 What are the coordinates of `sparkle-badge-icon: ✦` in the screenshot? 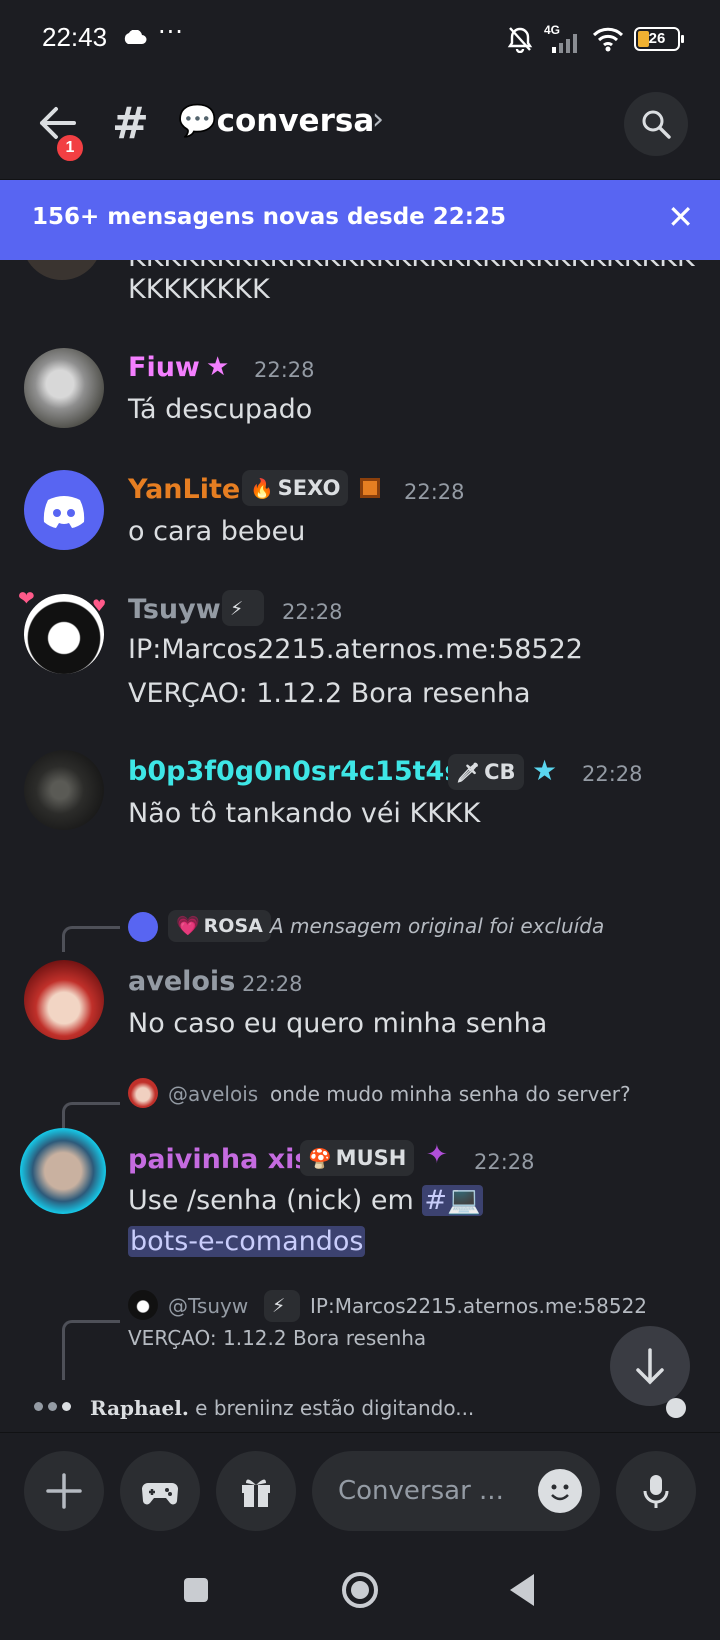 It's located at (437, 1155).